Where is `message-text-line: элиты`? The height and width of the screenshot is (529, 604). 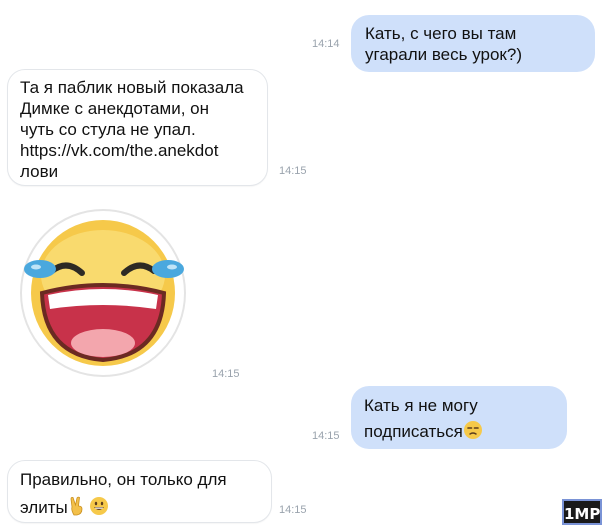
message-text-line: элиты is located at coordinates (44, 507).